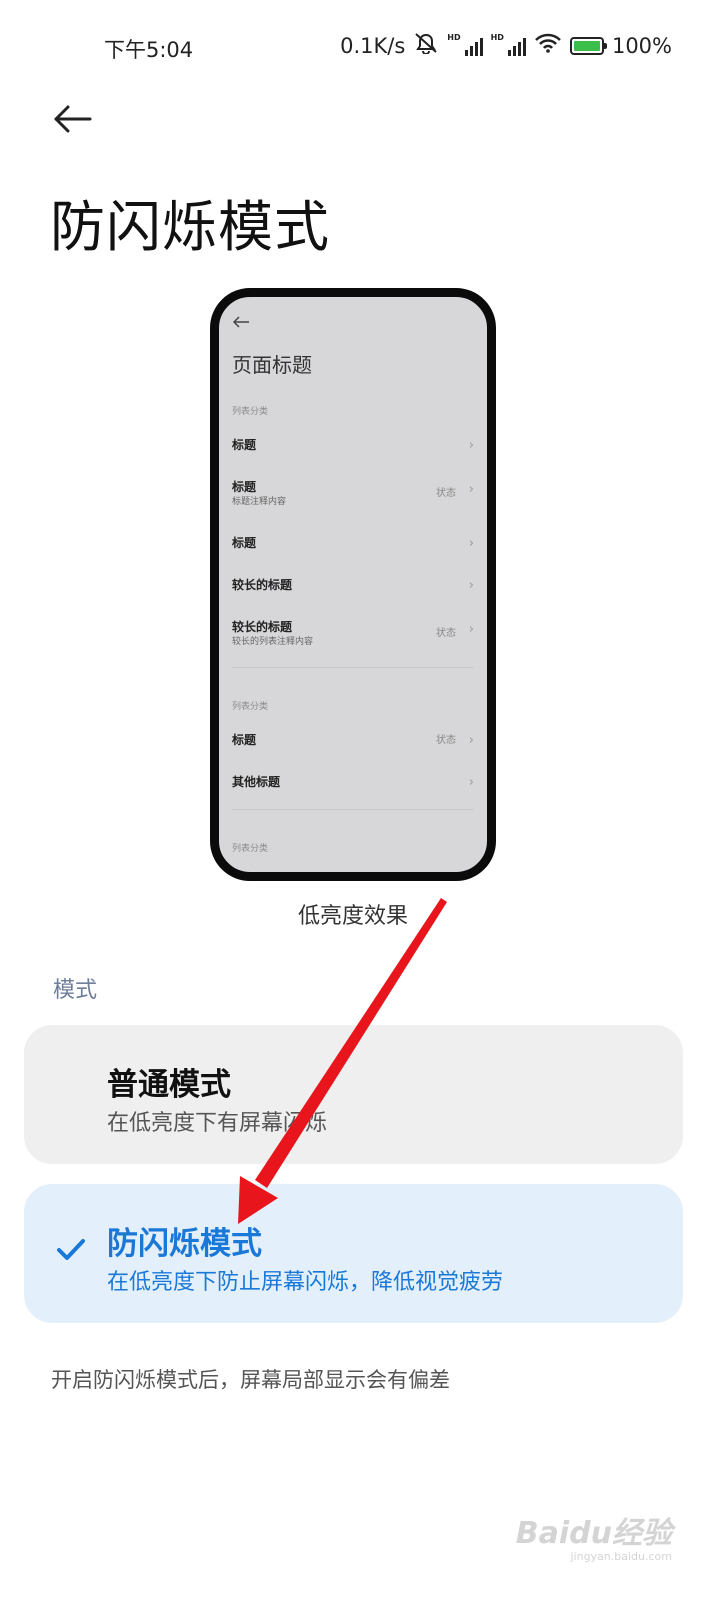 The width and height of the screenshot is (720, 1600). I want to click on mode-option-subtitle: 在低亮度下有屏幕闪烁, so click(217, 1123).